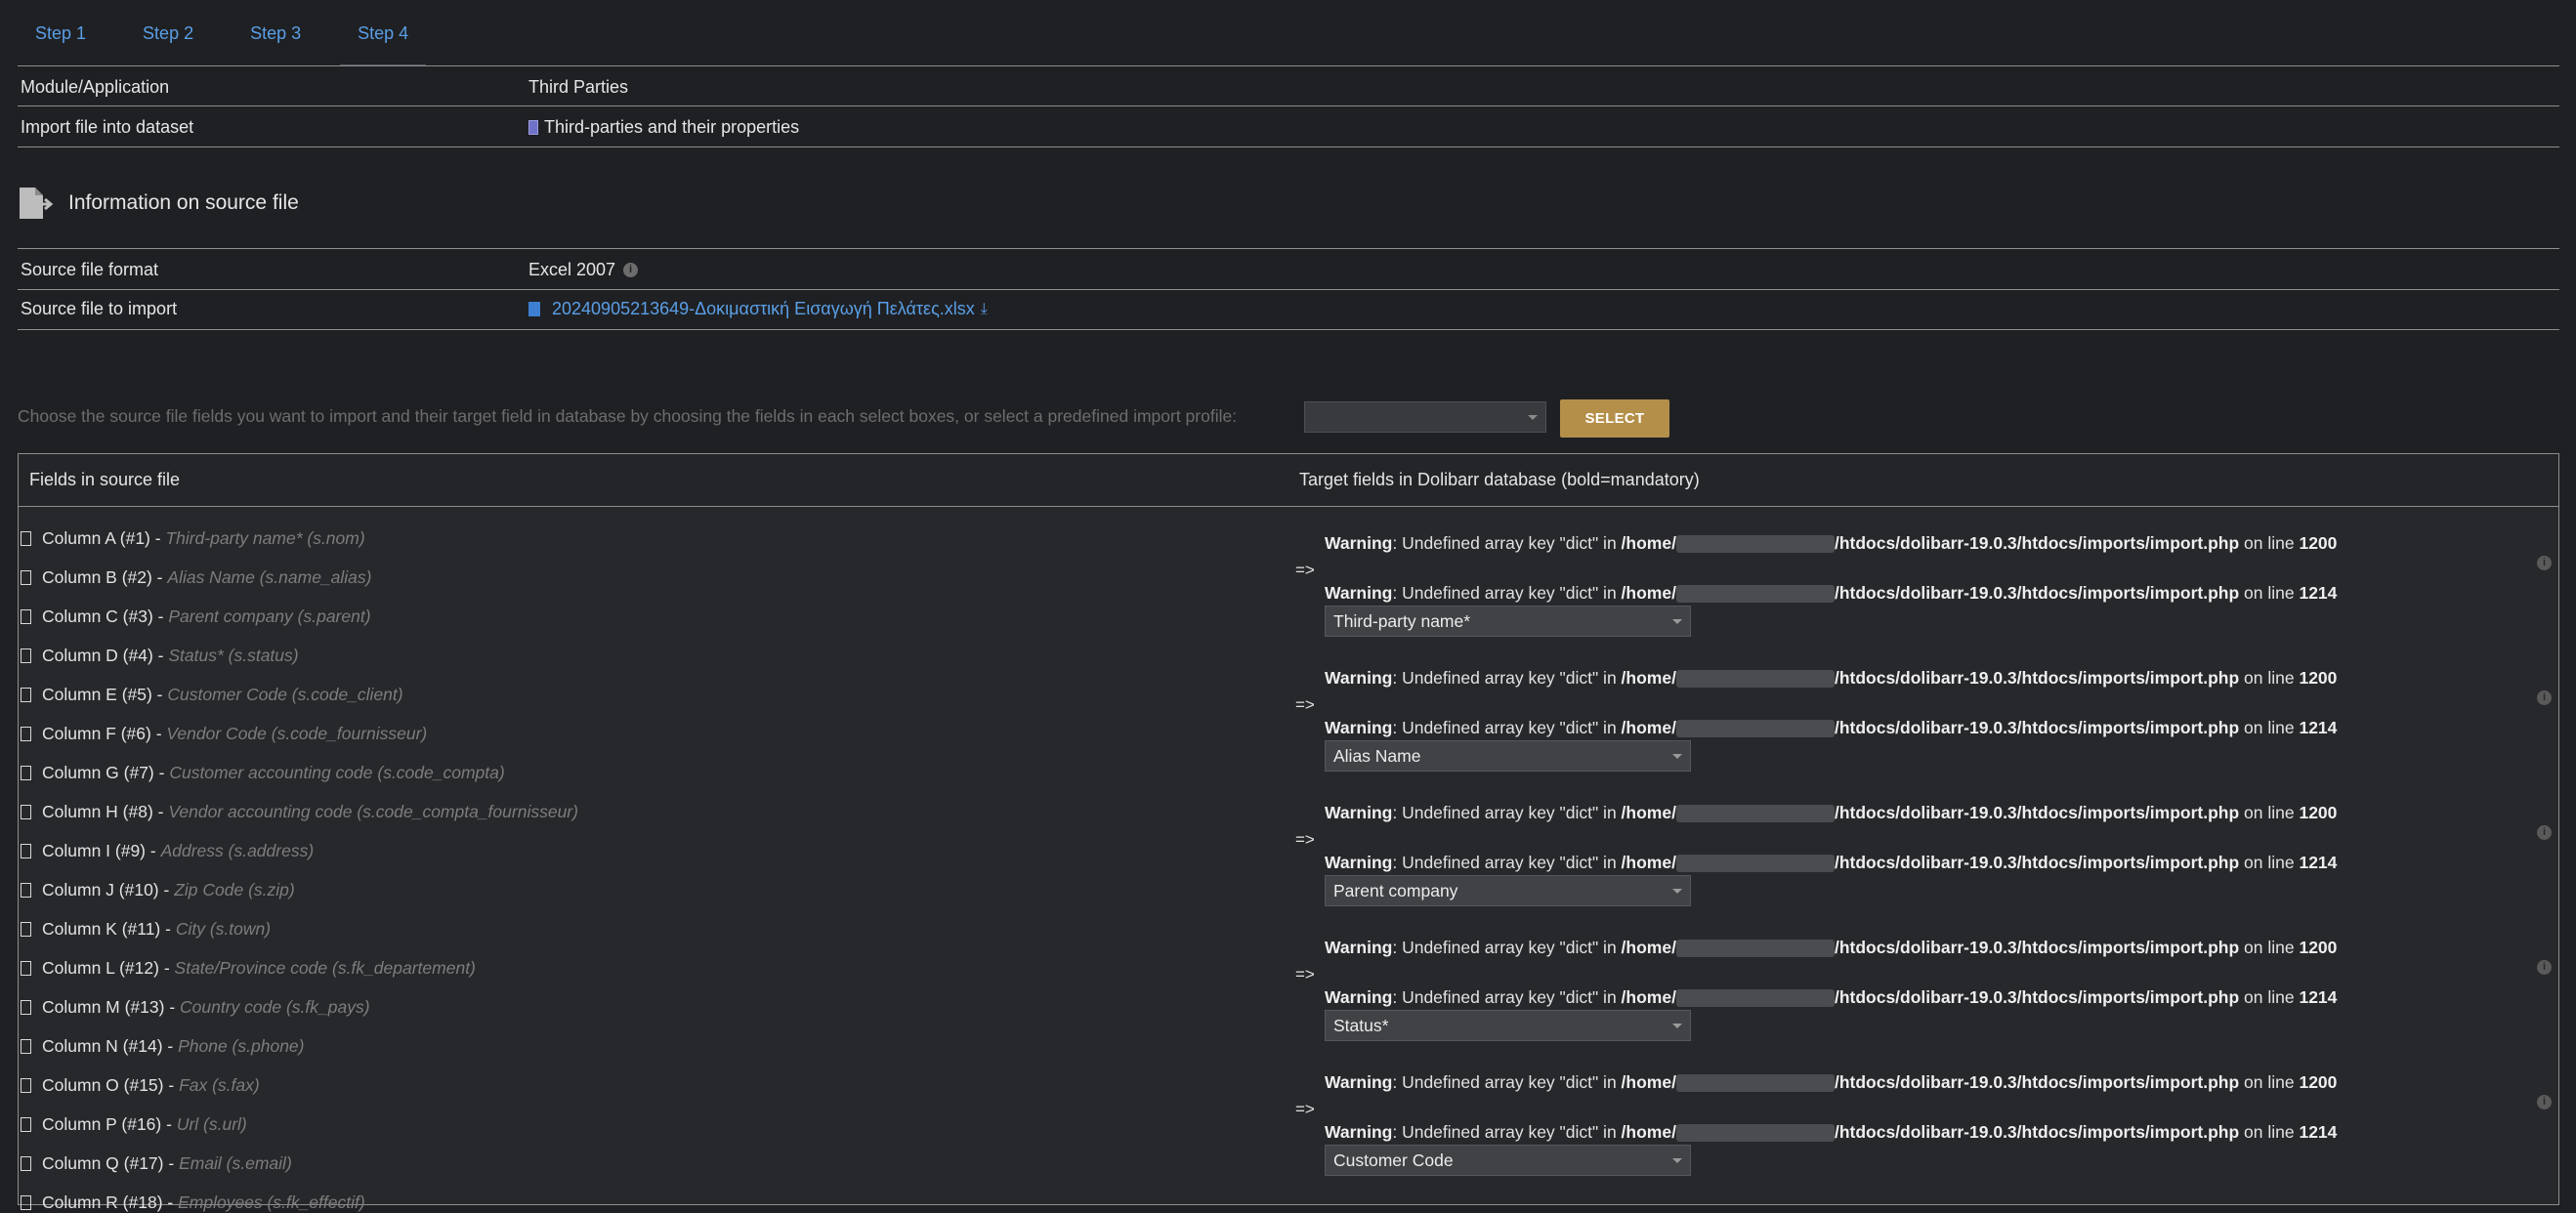  I want to click on list-item: Column D (#4) - Status* (s.status), so click(160, 656).